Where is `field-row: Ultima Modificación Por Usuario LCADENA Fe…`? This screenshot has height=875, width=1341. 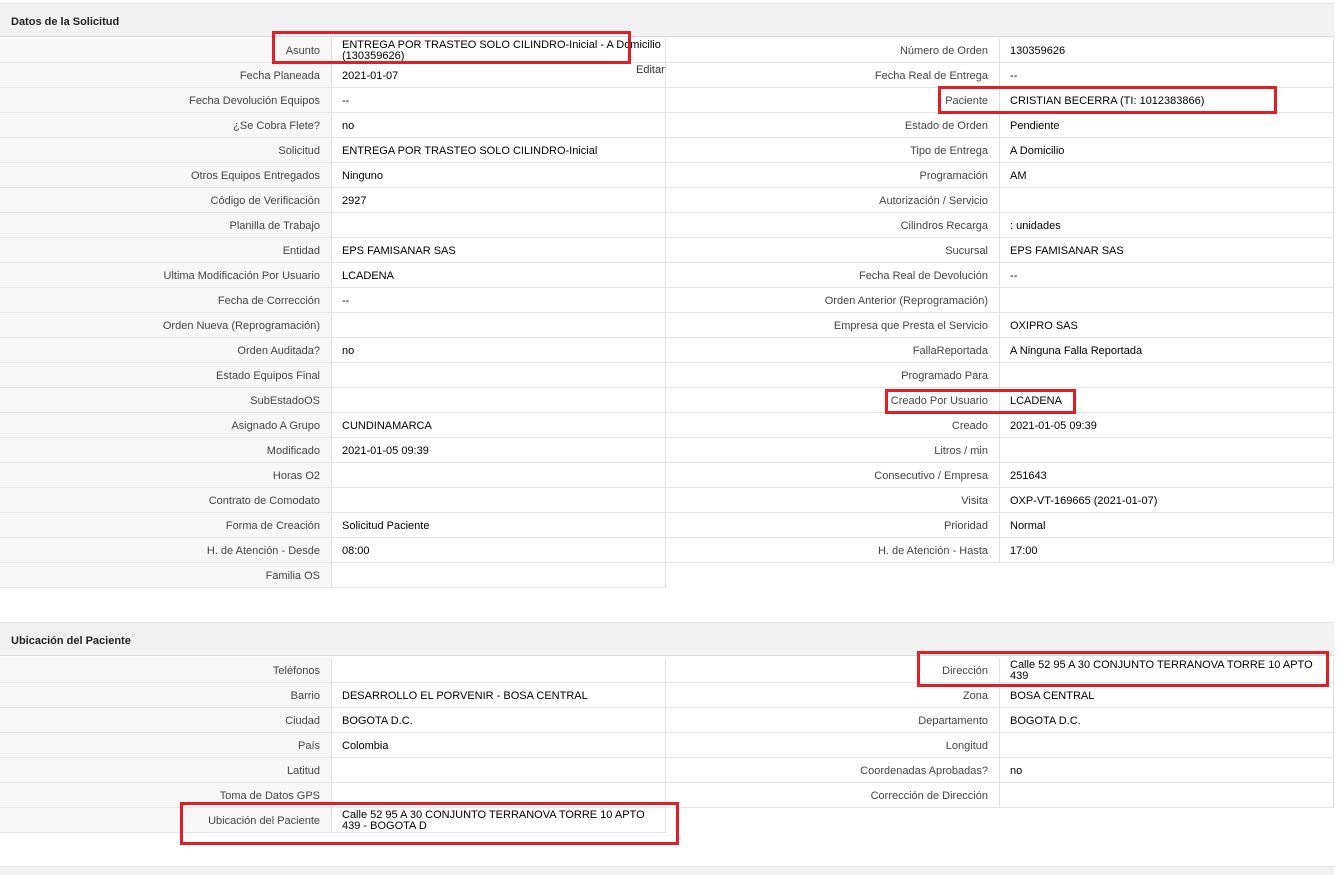 field-row: Ultima Modificación Por Usuario LCADENA Fe… is located at coordinates (667, 275).